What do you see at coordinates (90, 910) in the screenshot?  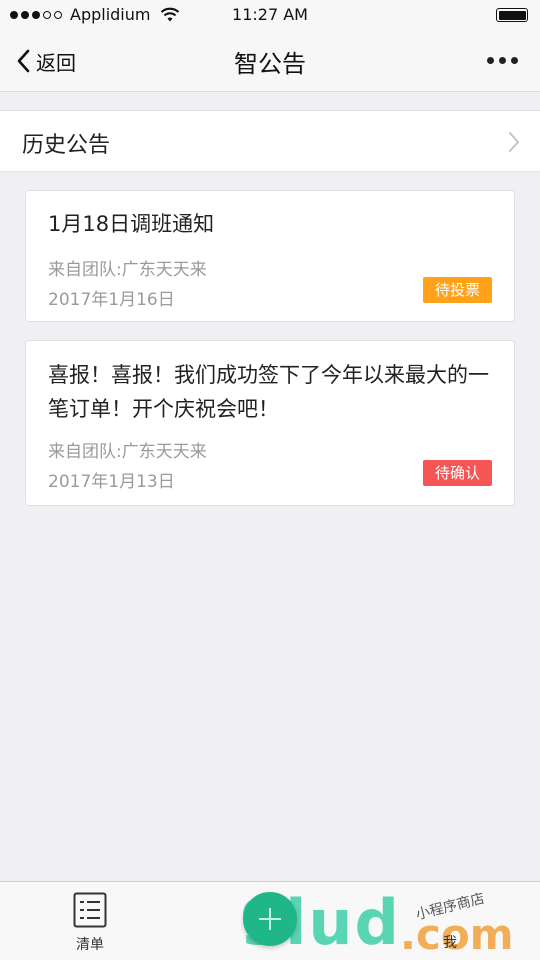 I see `list-icon` at bounding box center [90, 910].